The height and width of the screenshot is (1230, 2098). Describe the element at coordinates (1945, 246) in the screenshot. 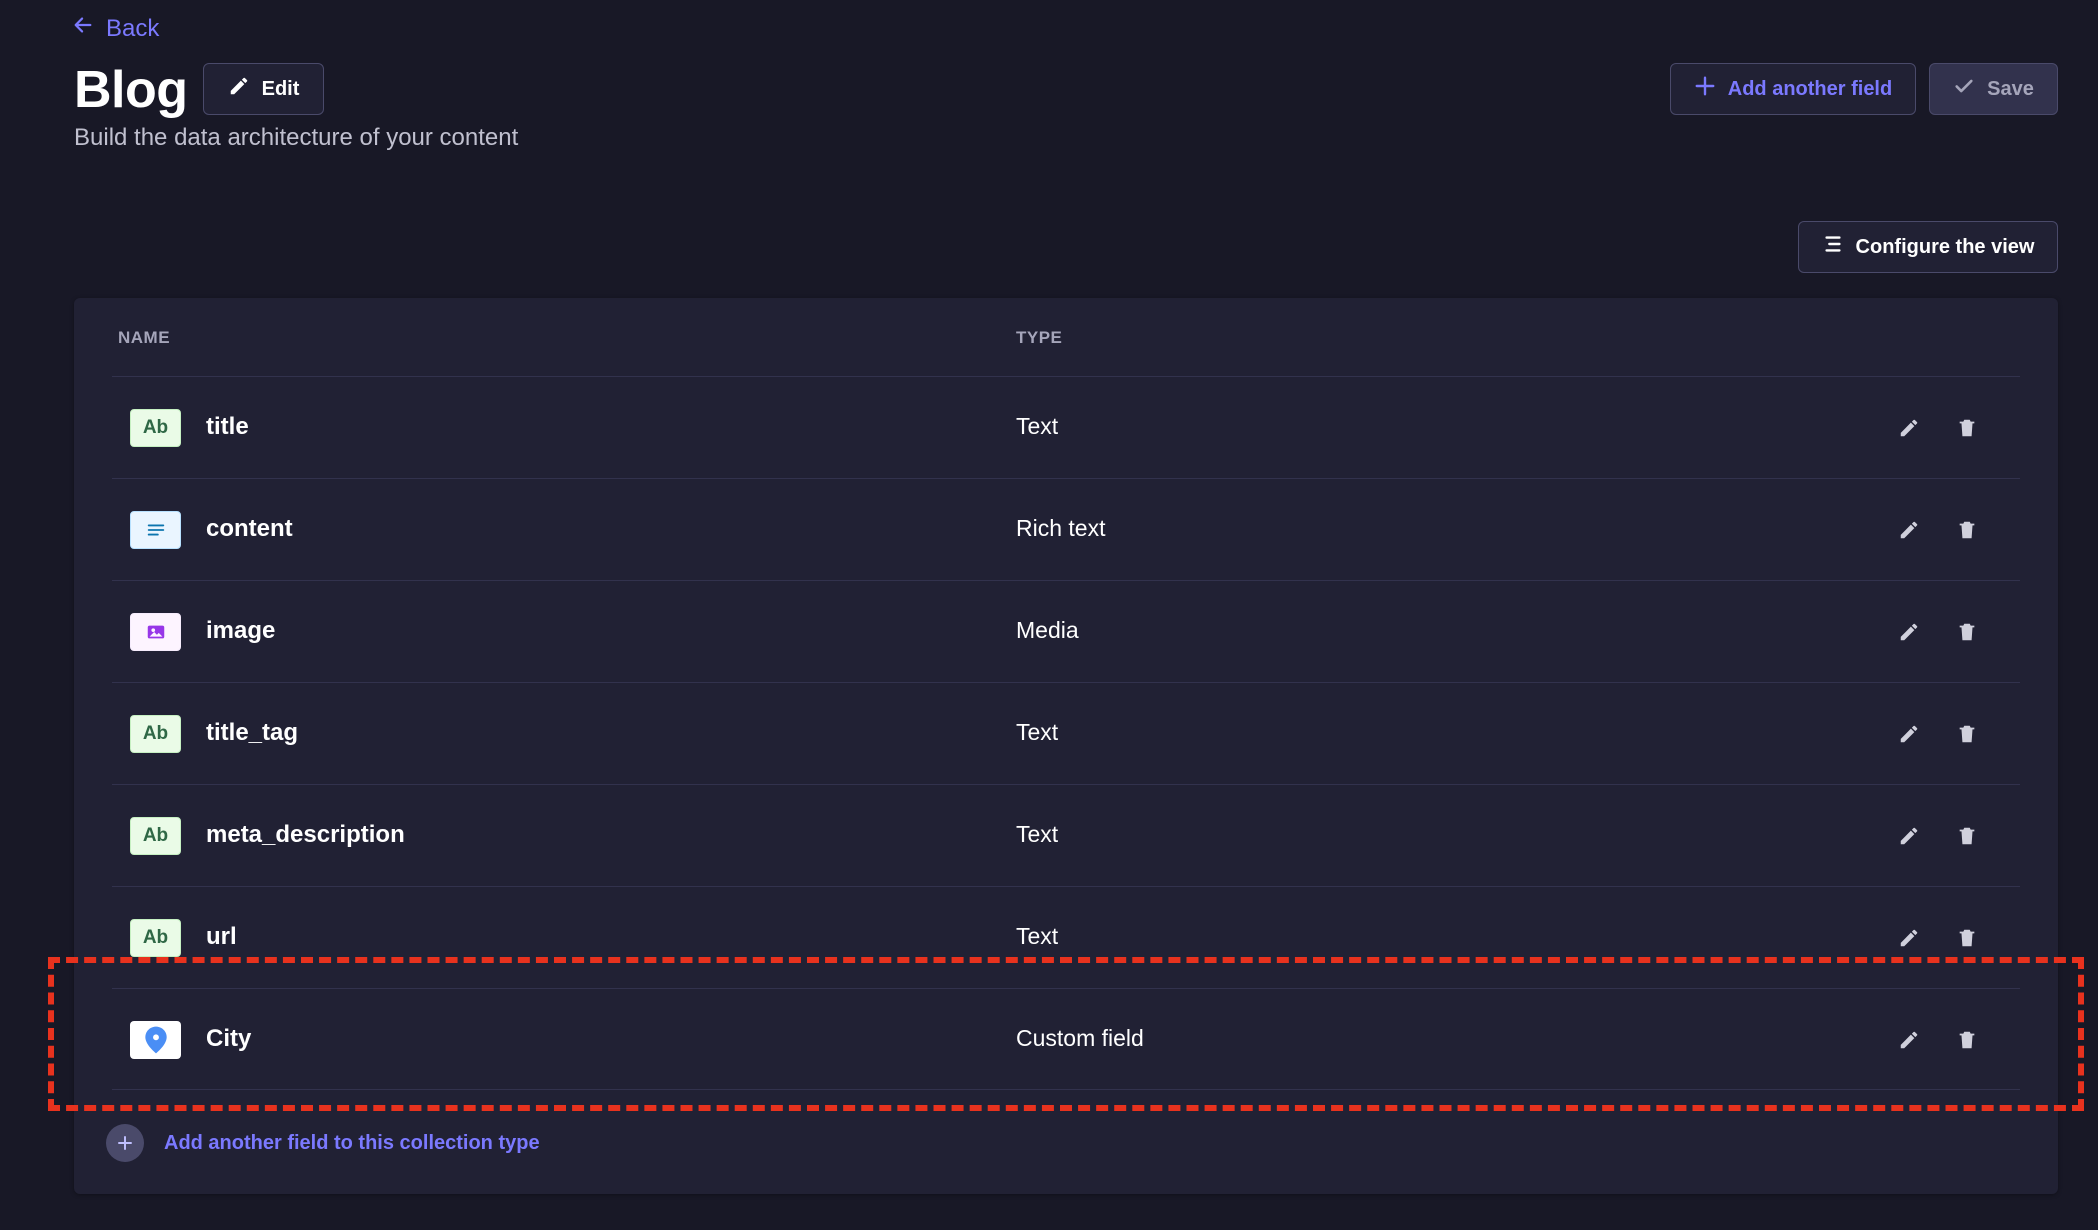

I see `configure-view-label: Configure the view` at that location.